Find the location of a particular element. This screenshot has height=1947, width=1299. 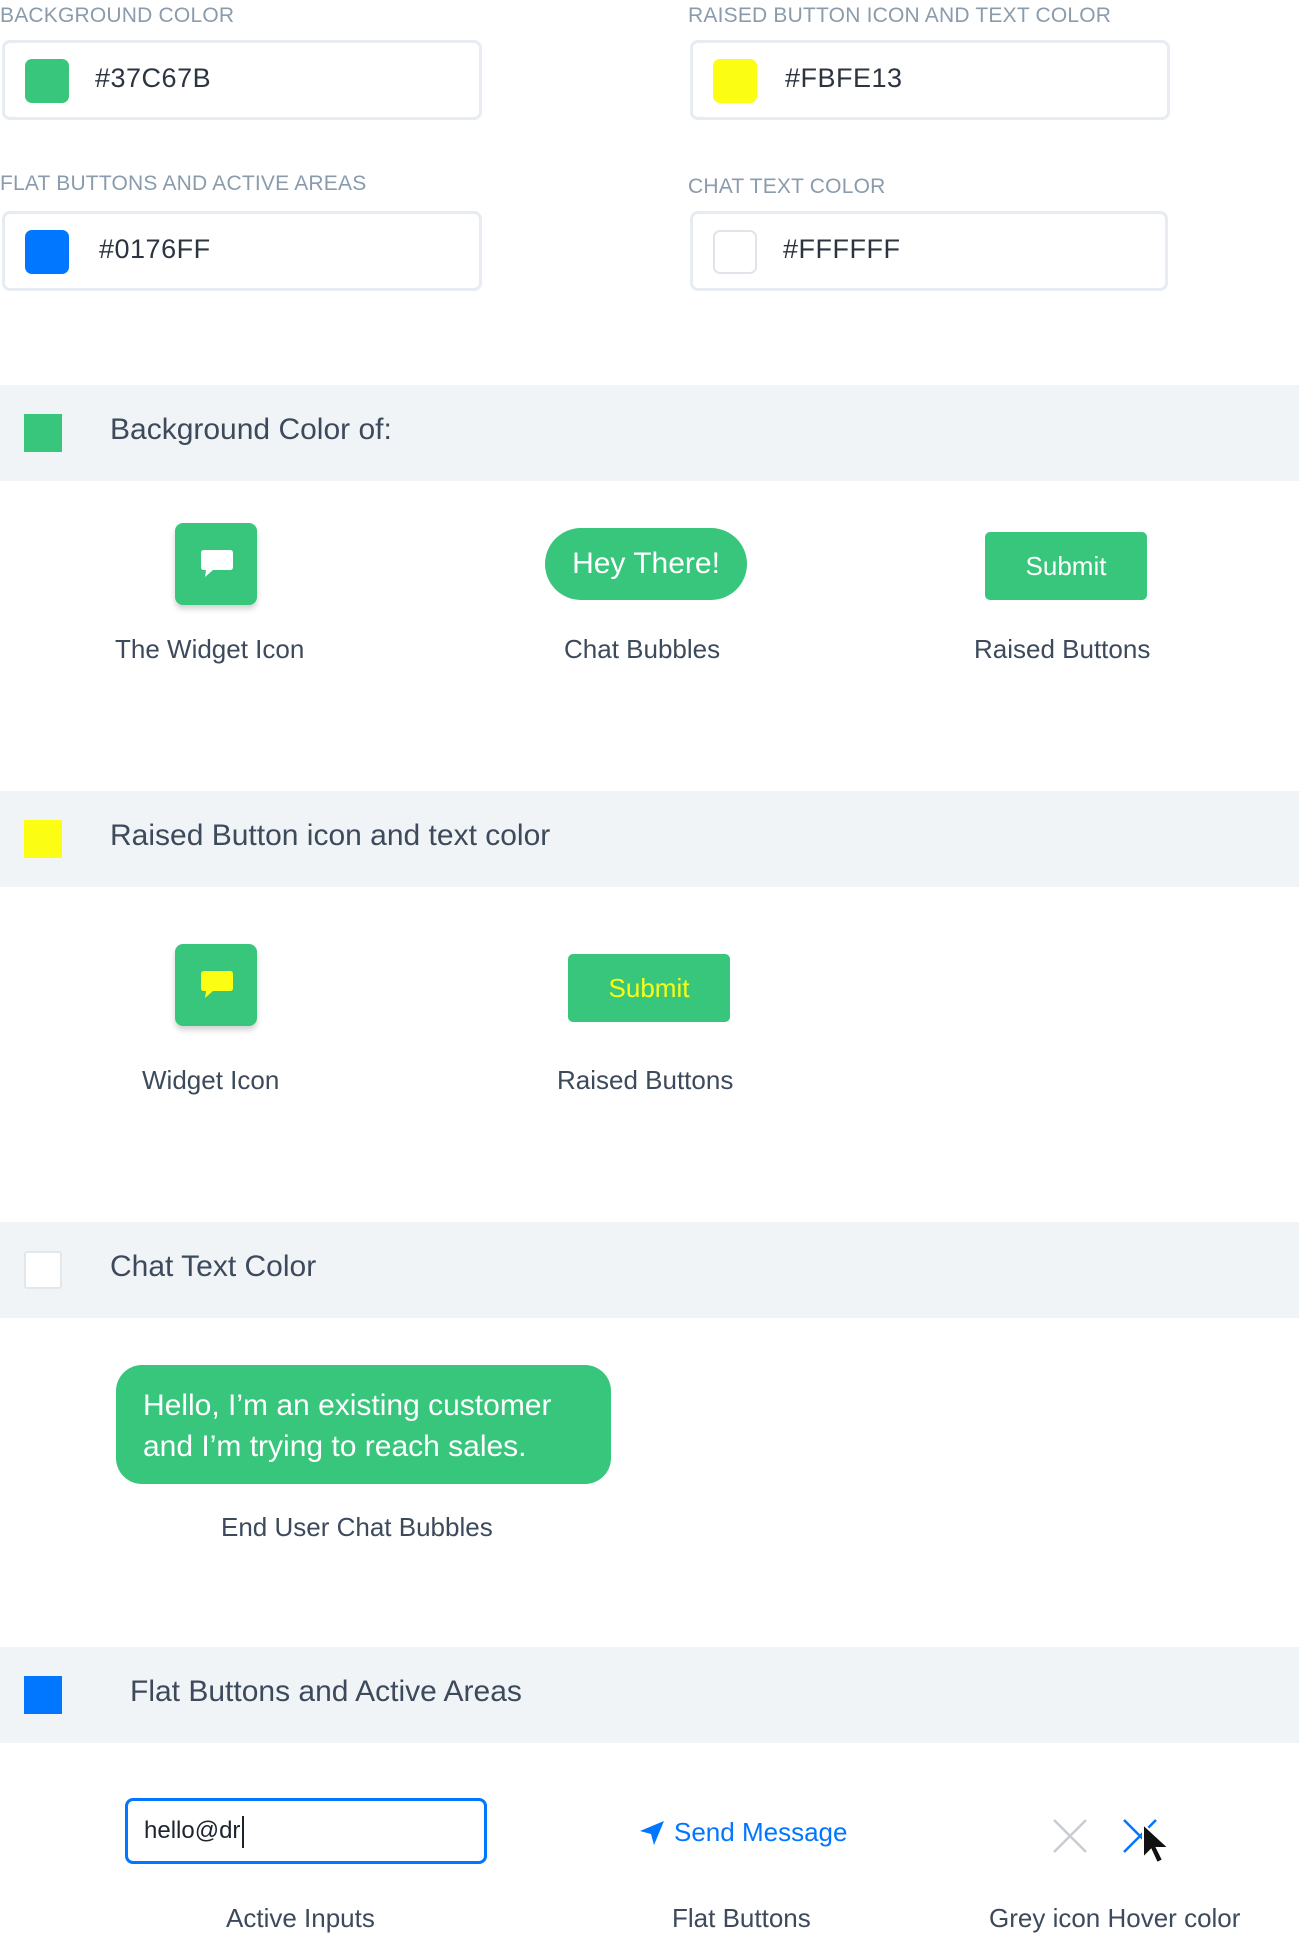

submit-button-white: Submit is located at coordinates (1066, 566).